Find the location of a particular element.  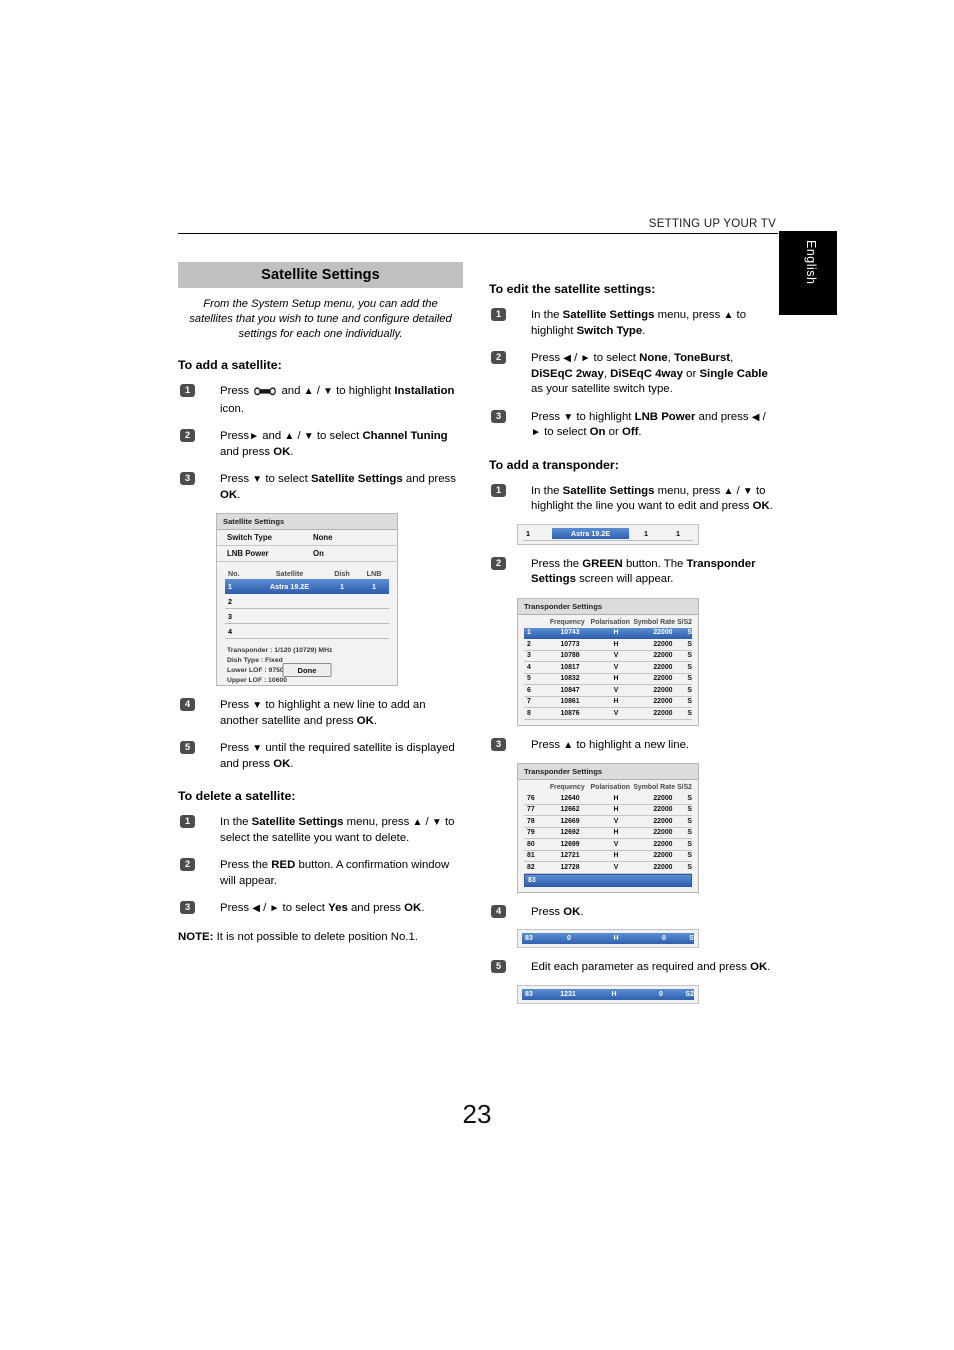

table-row: 7 10861 H 22000 S is located at coordinates (608, 702).